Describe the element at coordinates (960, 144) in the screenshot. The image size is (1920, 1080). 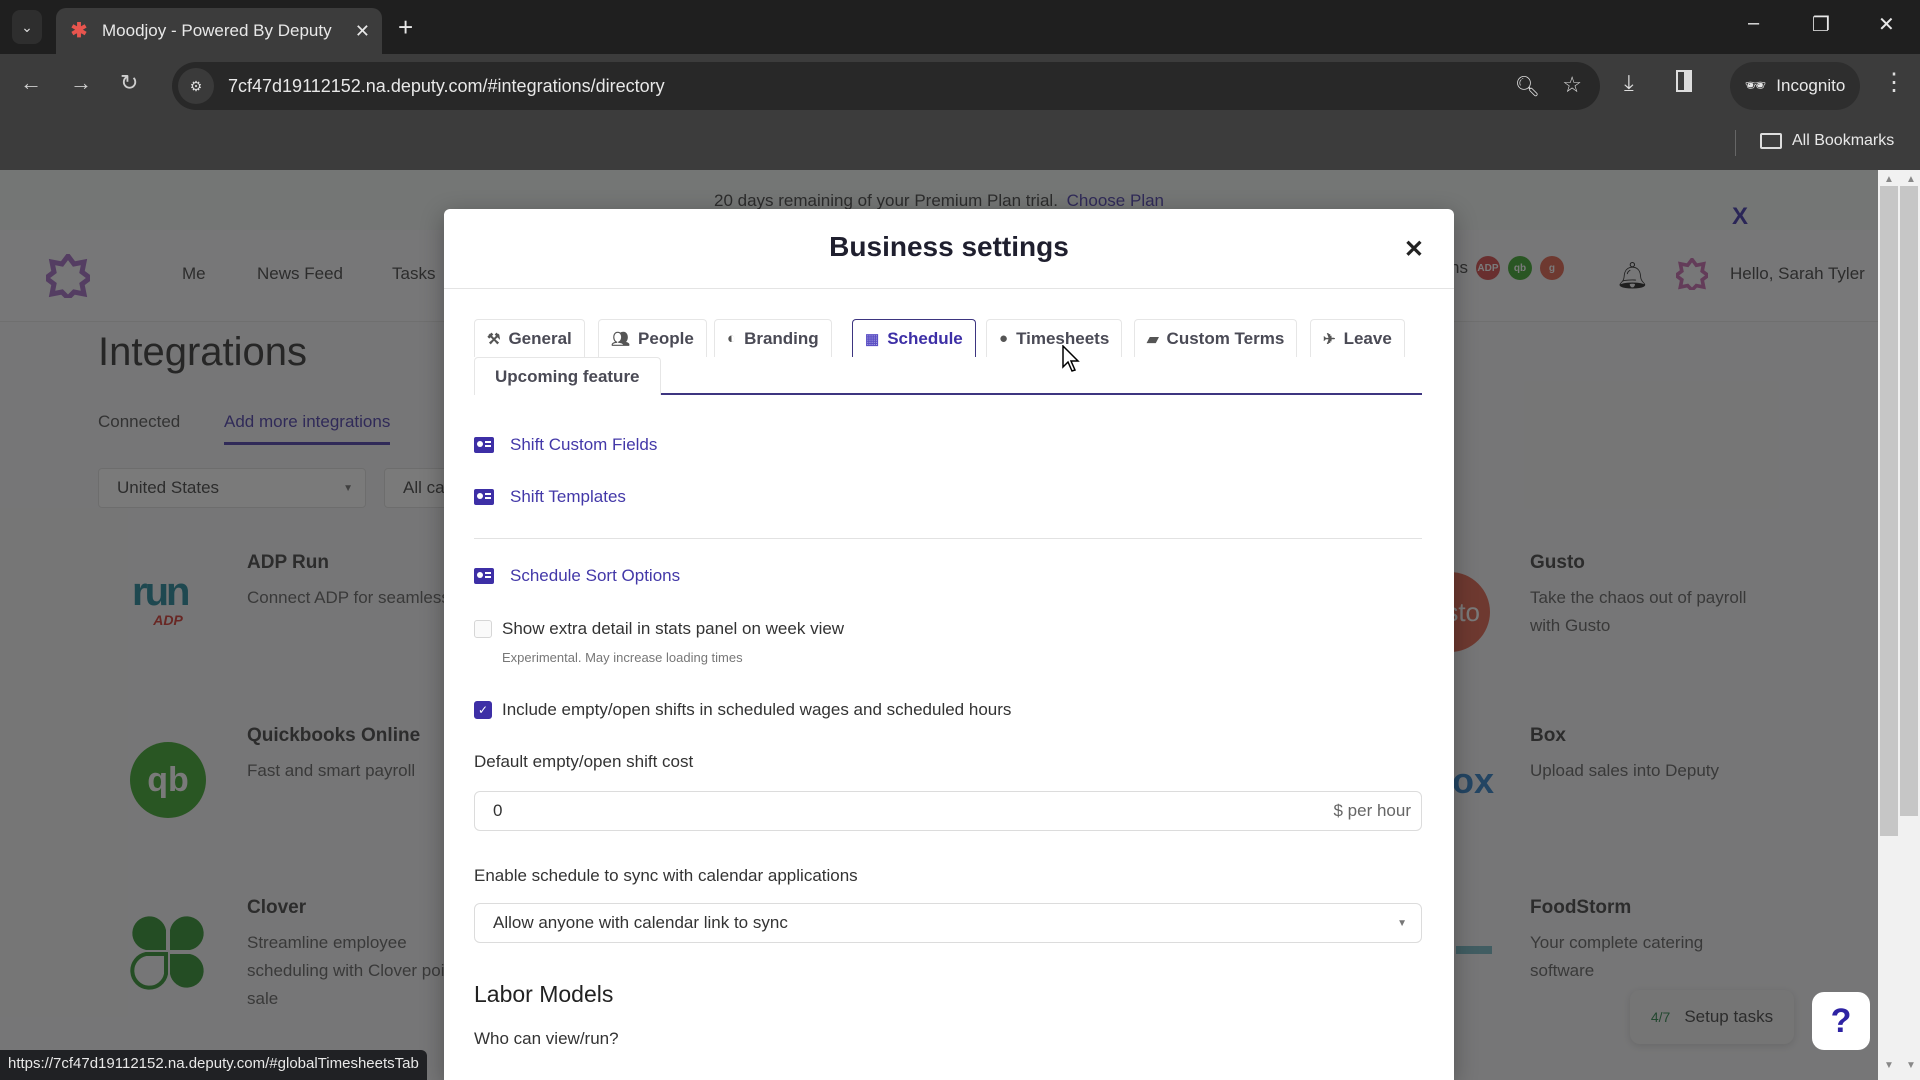
I see `bookmarks-bar: All Bookmarks` at that location.